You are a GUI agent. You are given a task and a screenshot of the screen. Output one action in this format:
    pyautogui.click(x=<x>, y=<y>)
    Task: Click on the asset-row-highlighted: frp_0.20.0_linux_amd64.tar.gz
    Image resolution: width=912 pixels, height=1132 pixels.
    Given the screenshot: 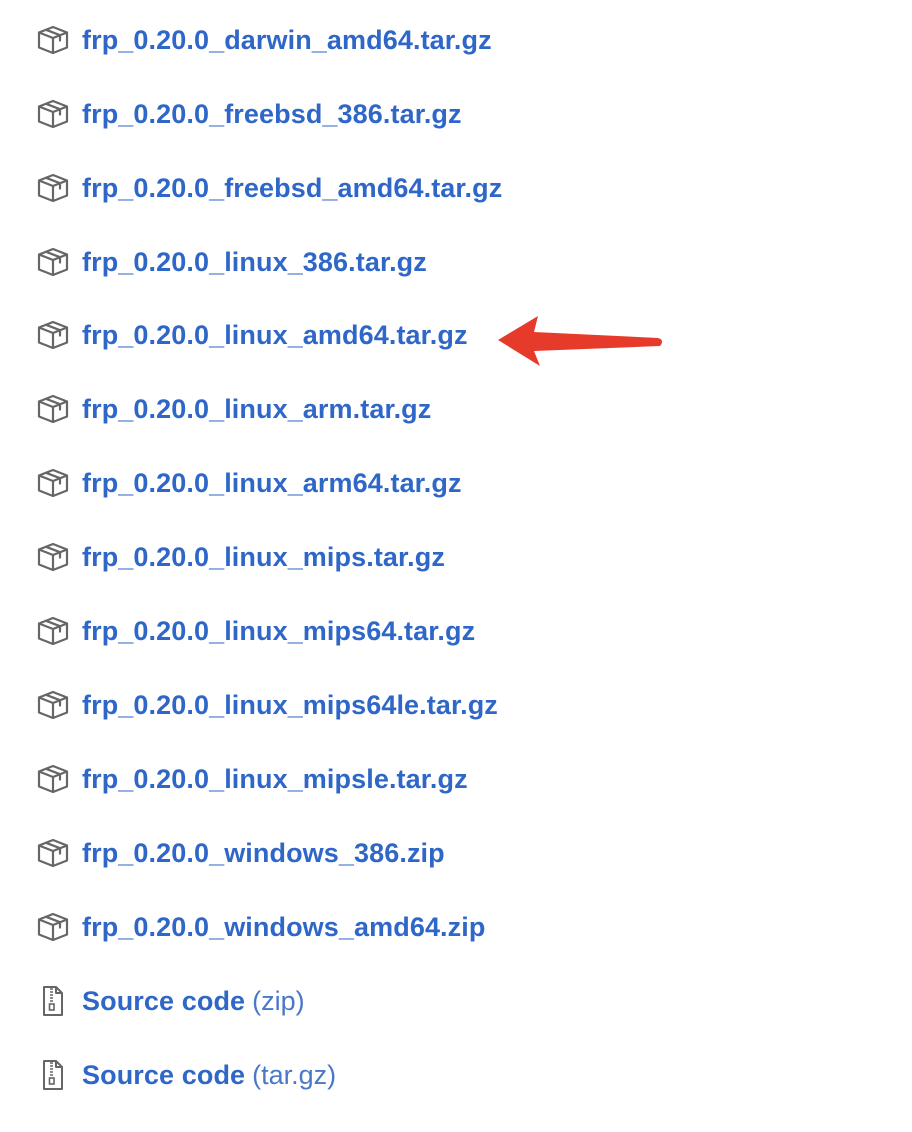 What is the action you would take?
    pyautogui.click(x=252, y=335)
    